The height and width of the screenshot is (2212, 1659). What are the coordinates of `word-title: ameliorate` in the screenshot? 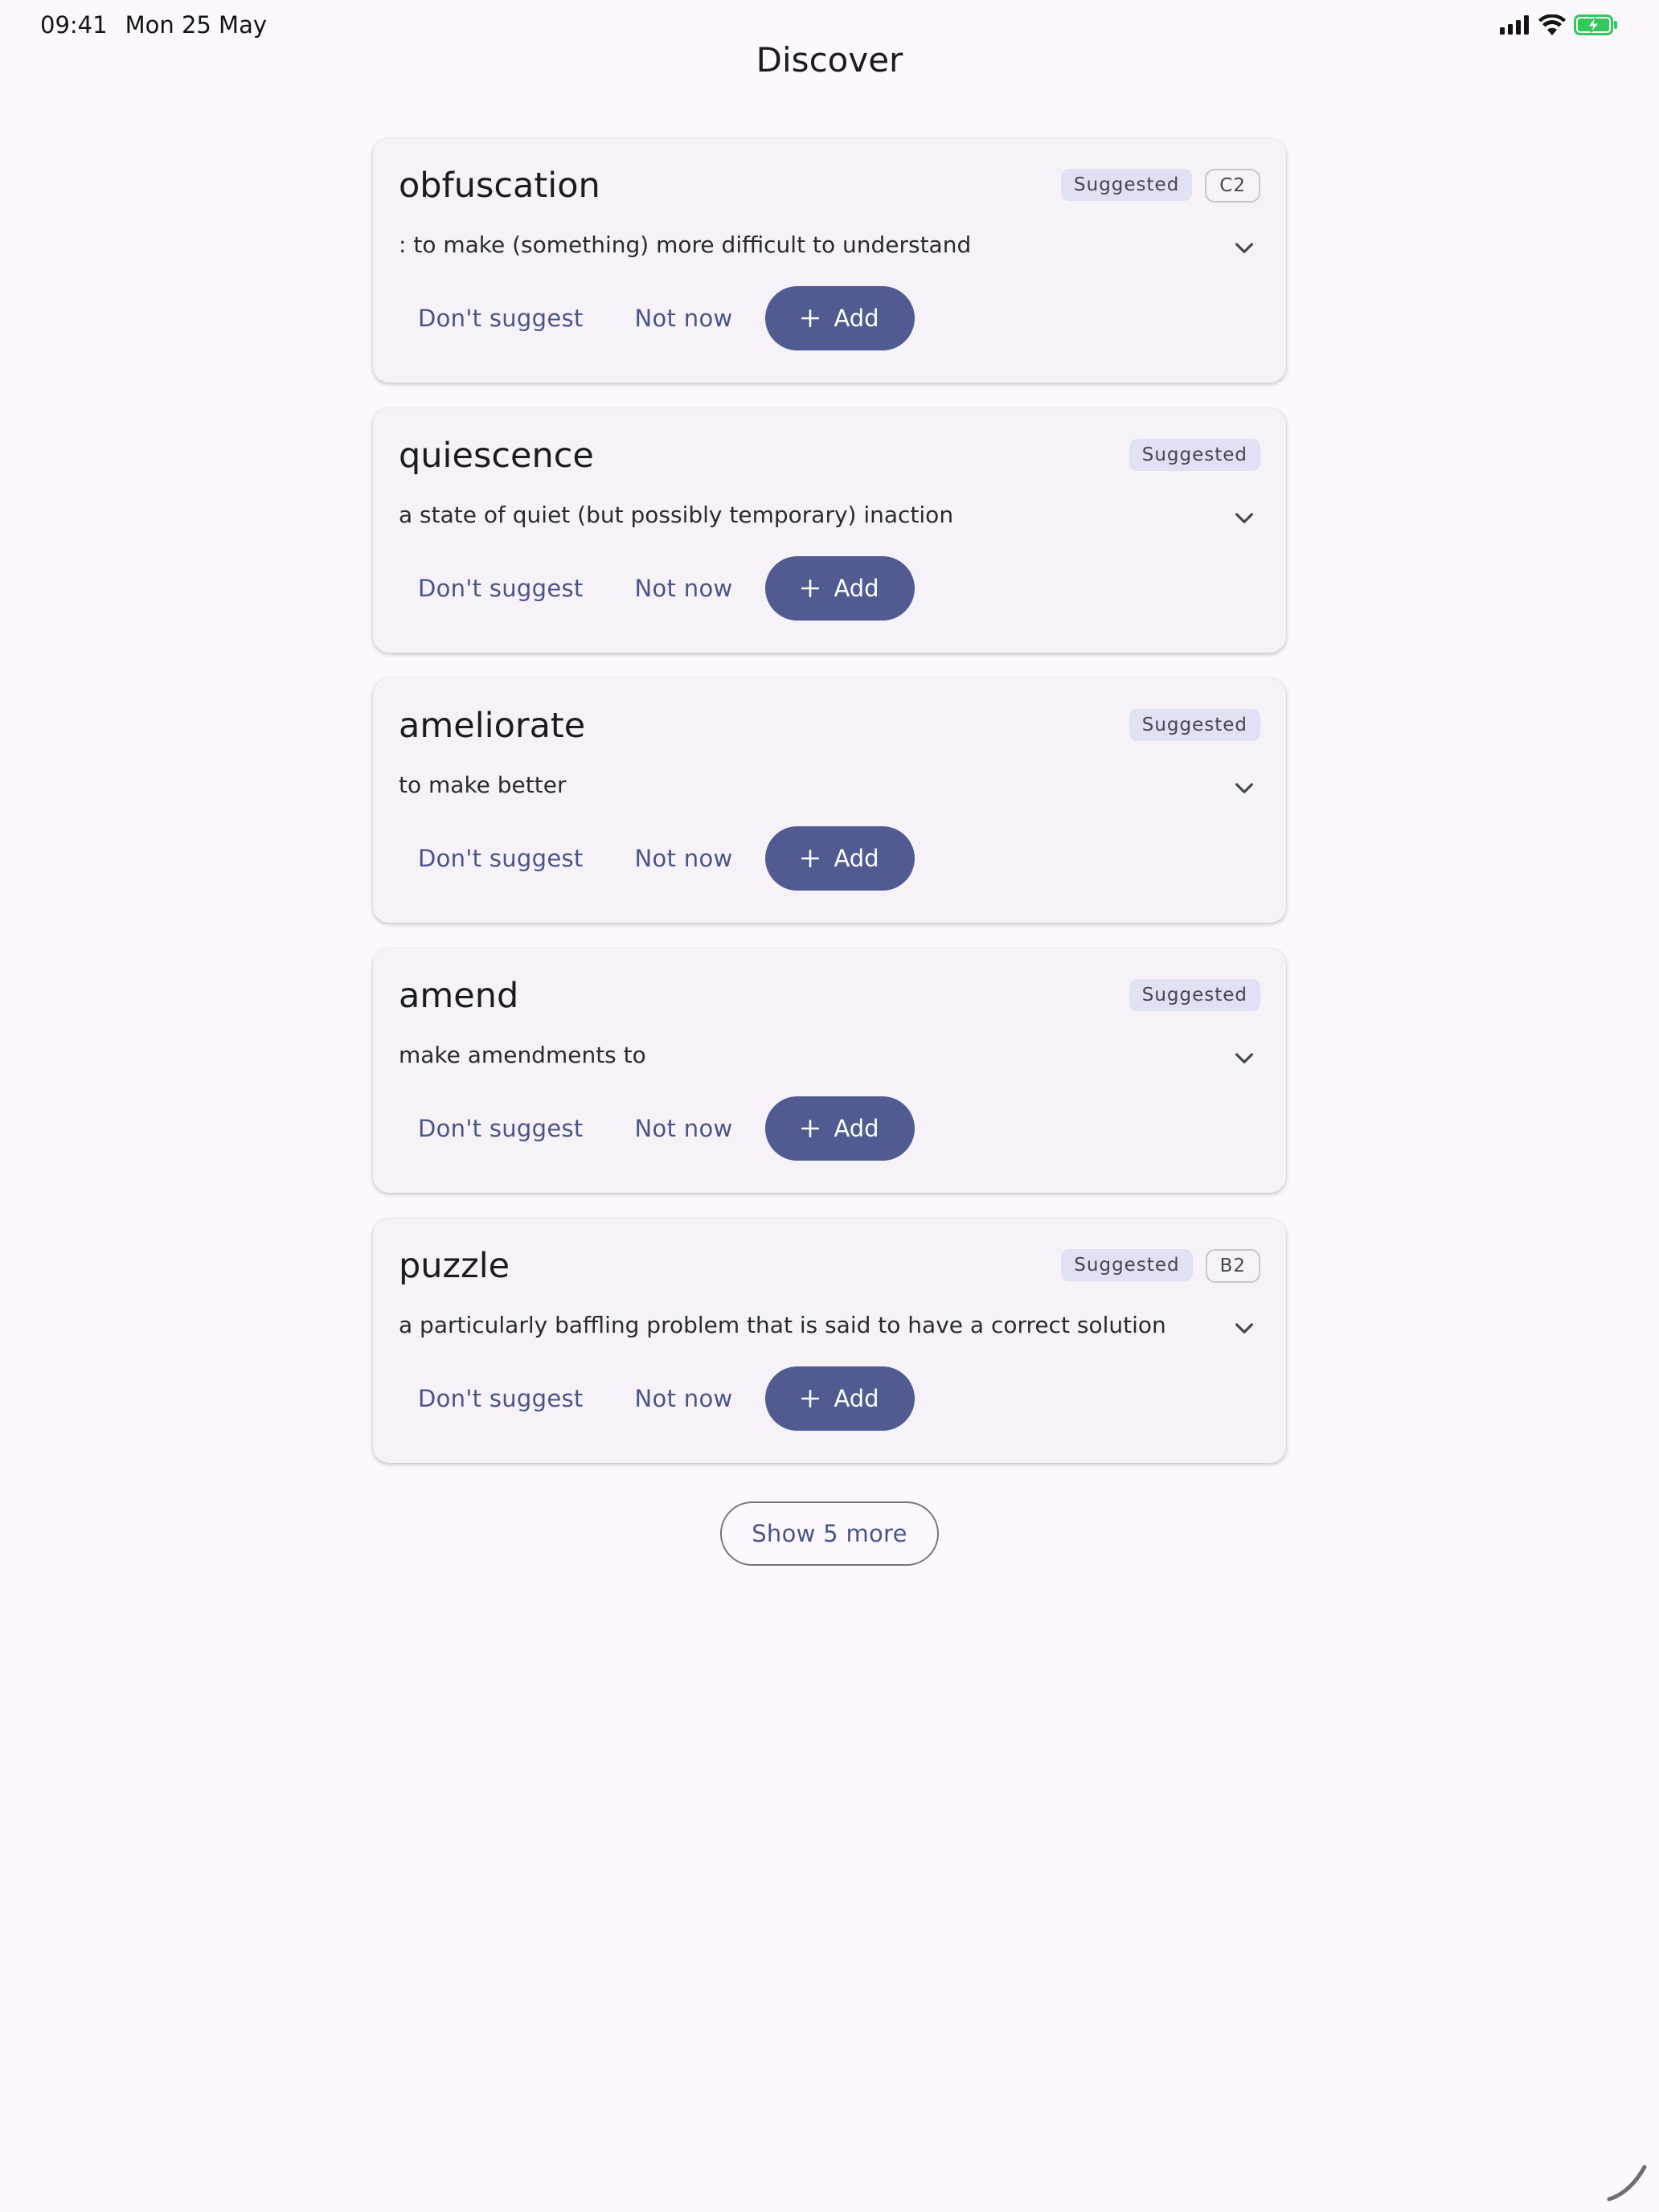 It's located at (492, 726).